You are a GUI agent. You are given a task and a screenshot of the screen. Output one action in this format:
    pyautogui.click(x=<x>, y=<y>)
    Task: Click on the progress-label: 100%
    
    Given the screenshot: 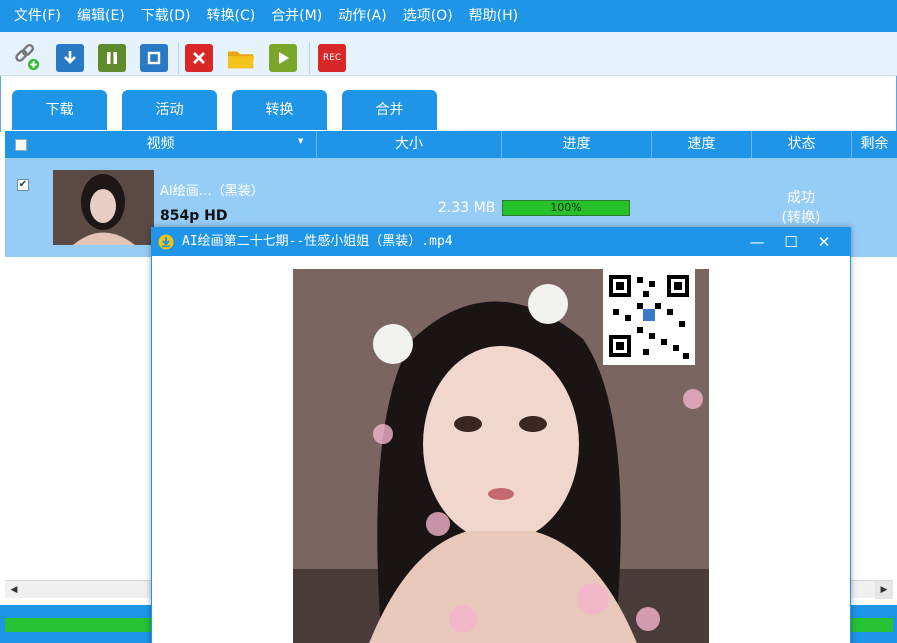 What is the action you would take?
    pyautogui.click(x=566, y=207)
    